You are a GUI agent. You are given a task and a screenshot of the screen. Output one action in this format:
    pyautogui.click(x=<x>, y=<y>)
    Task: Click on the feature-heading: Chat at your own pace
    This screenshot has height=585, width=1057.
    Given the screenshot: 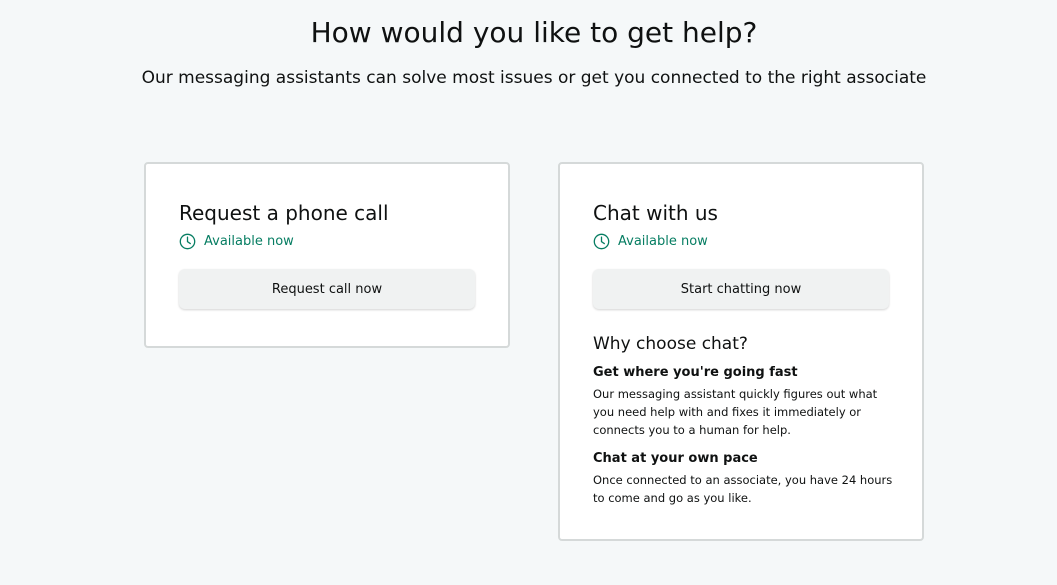 What is the action you would take?
    pyautogui.click(x=675, y=458)
    